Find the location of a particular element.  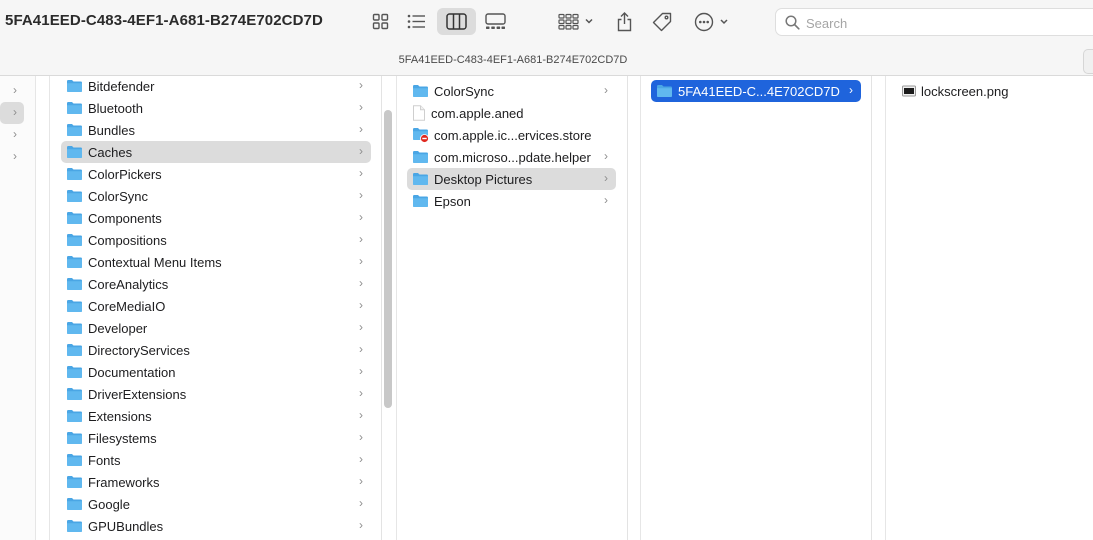

column-parent: › › › › is located at coordinates (18, 308).